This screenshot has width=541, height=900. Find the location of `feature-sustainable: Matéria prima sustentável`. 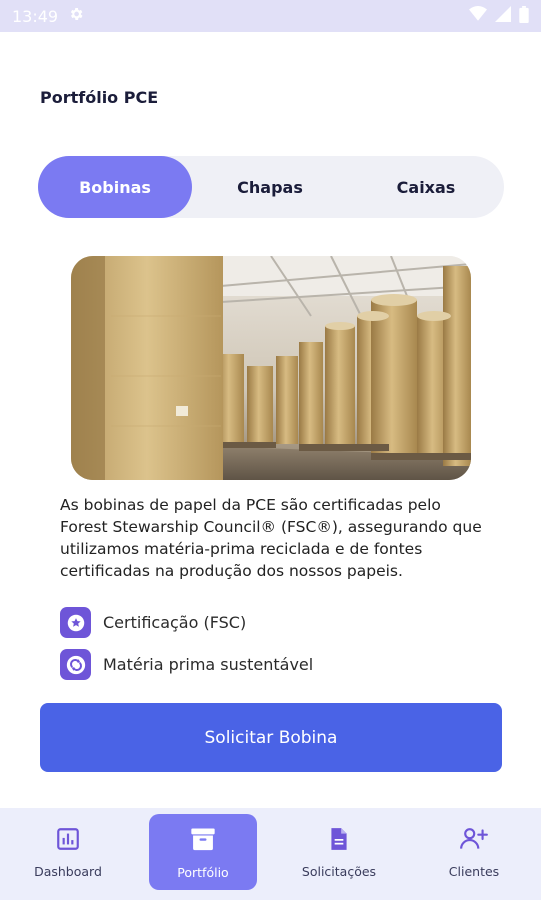

feature-sustainable: Matéria prima sustentável is located at coordinates (186, 664).